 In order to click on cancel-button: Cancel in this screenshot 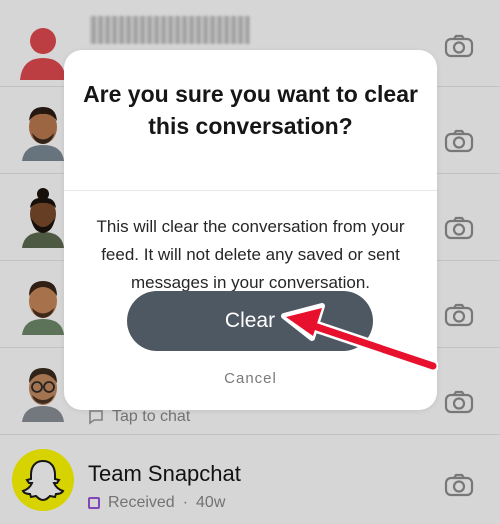, I will do `click(250, 378)`.